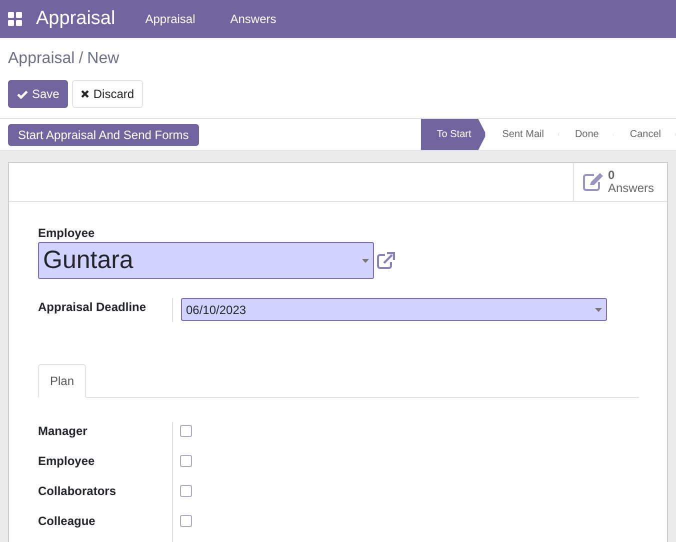  I want to click on close-icon, so click(85, 94).